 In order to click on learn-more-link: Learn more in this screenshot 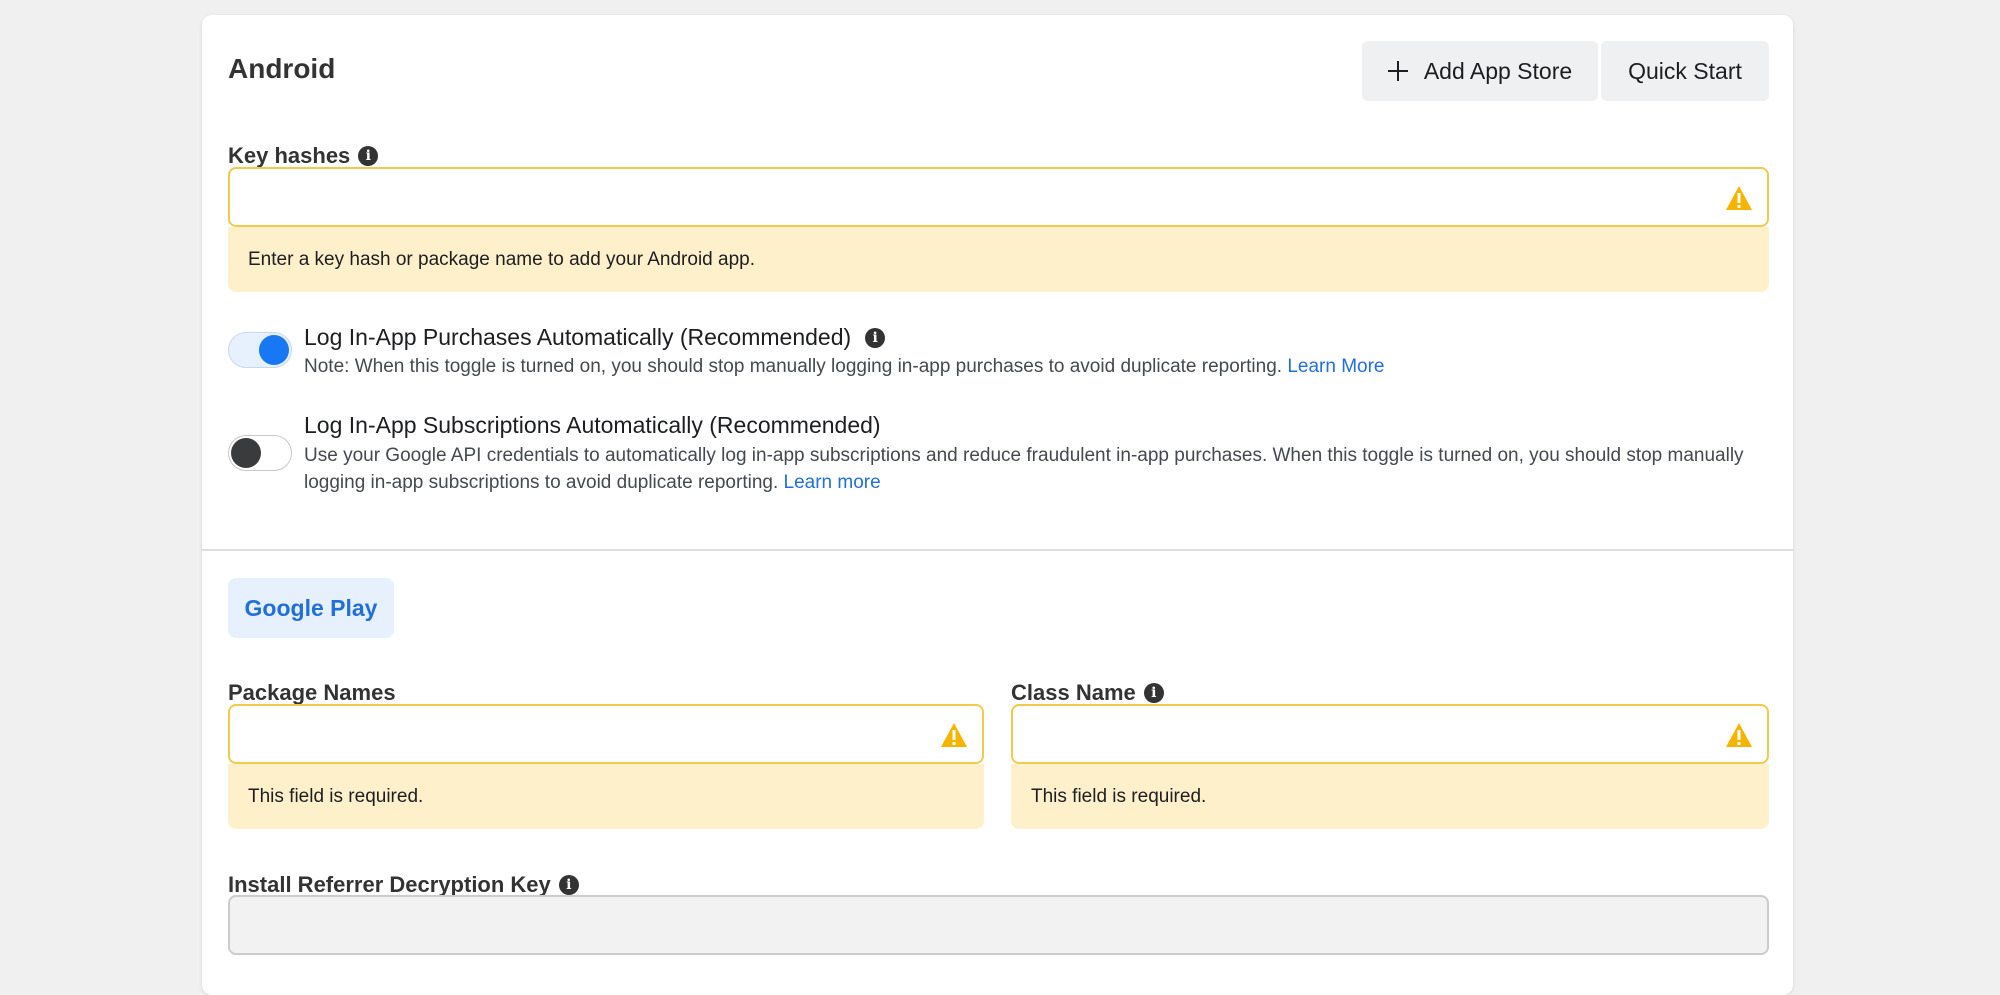, I will do `click(832, 482)`.